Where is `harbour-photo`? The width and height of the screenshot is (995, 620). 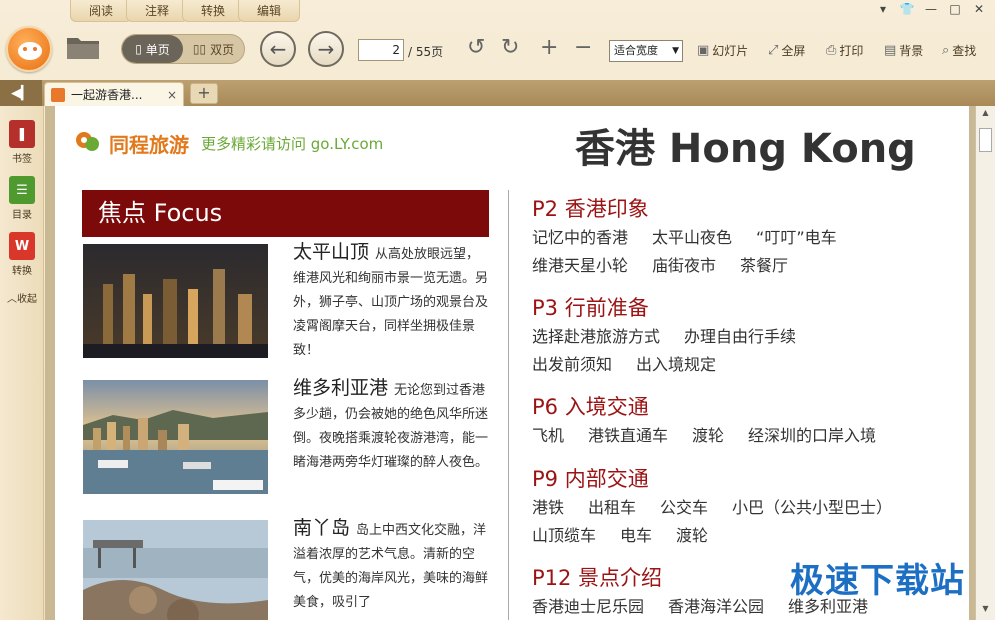 harbour-photo is located at coordinates (175, 437).